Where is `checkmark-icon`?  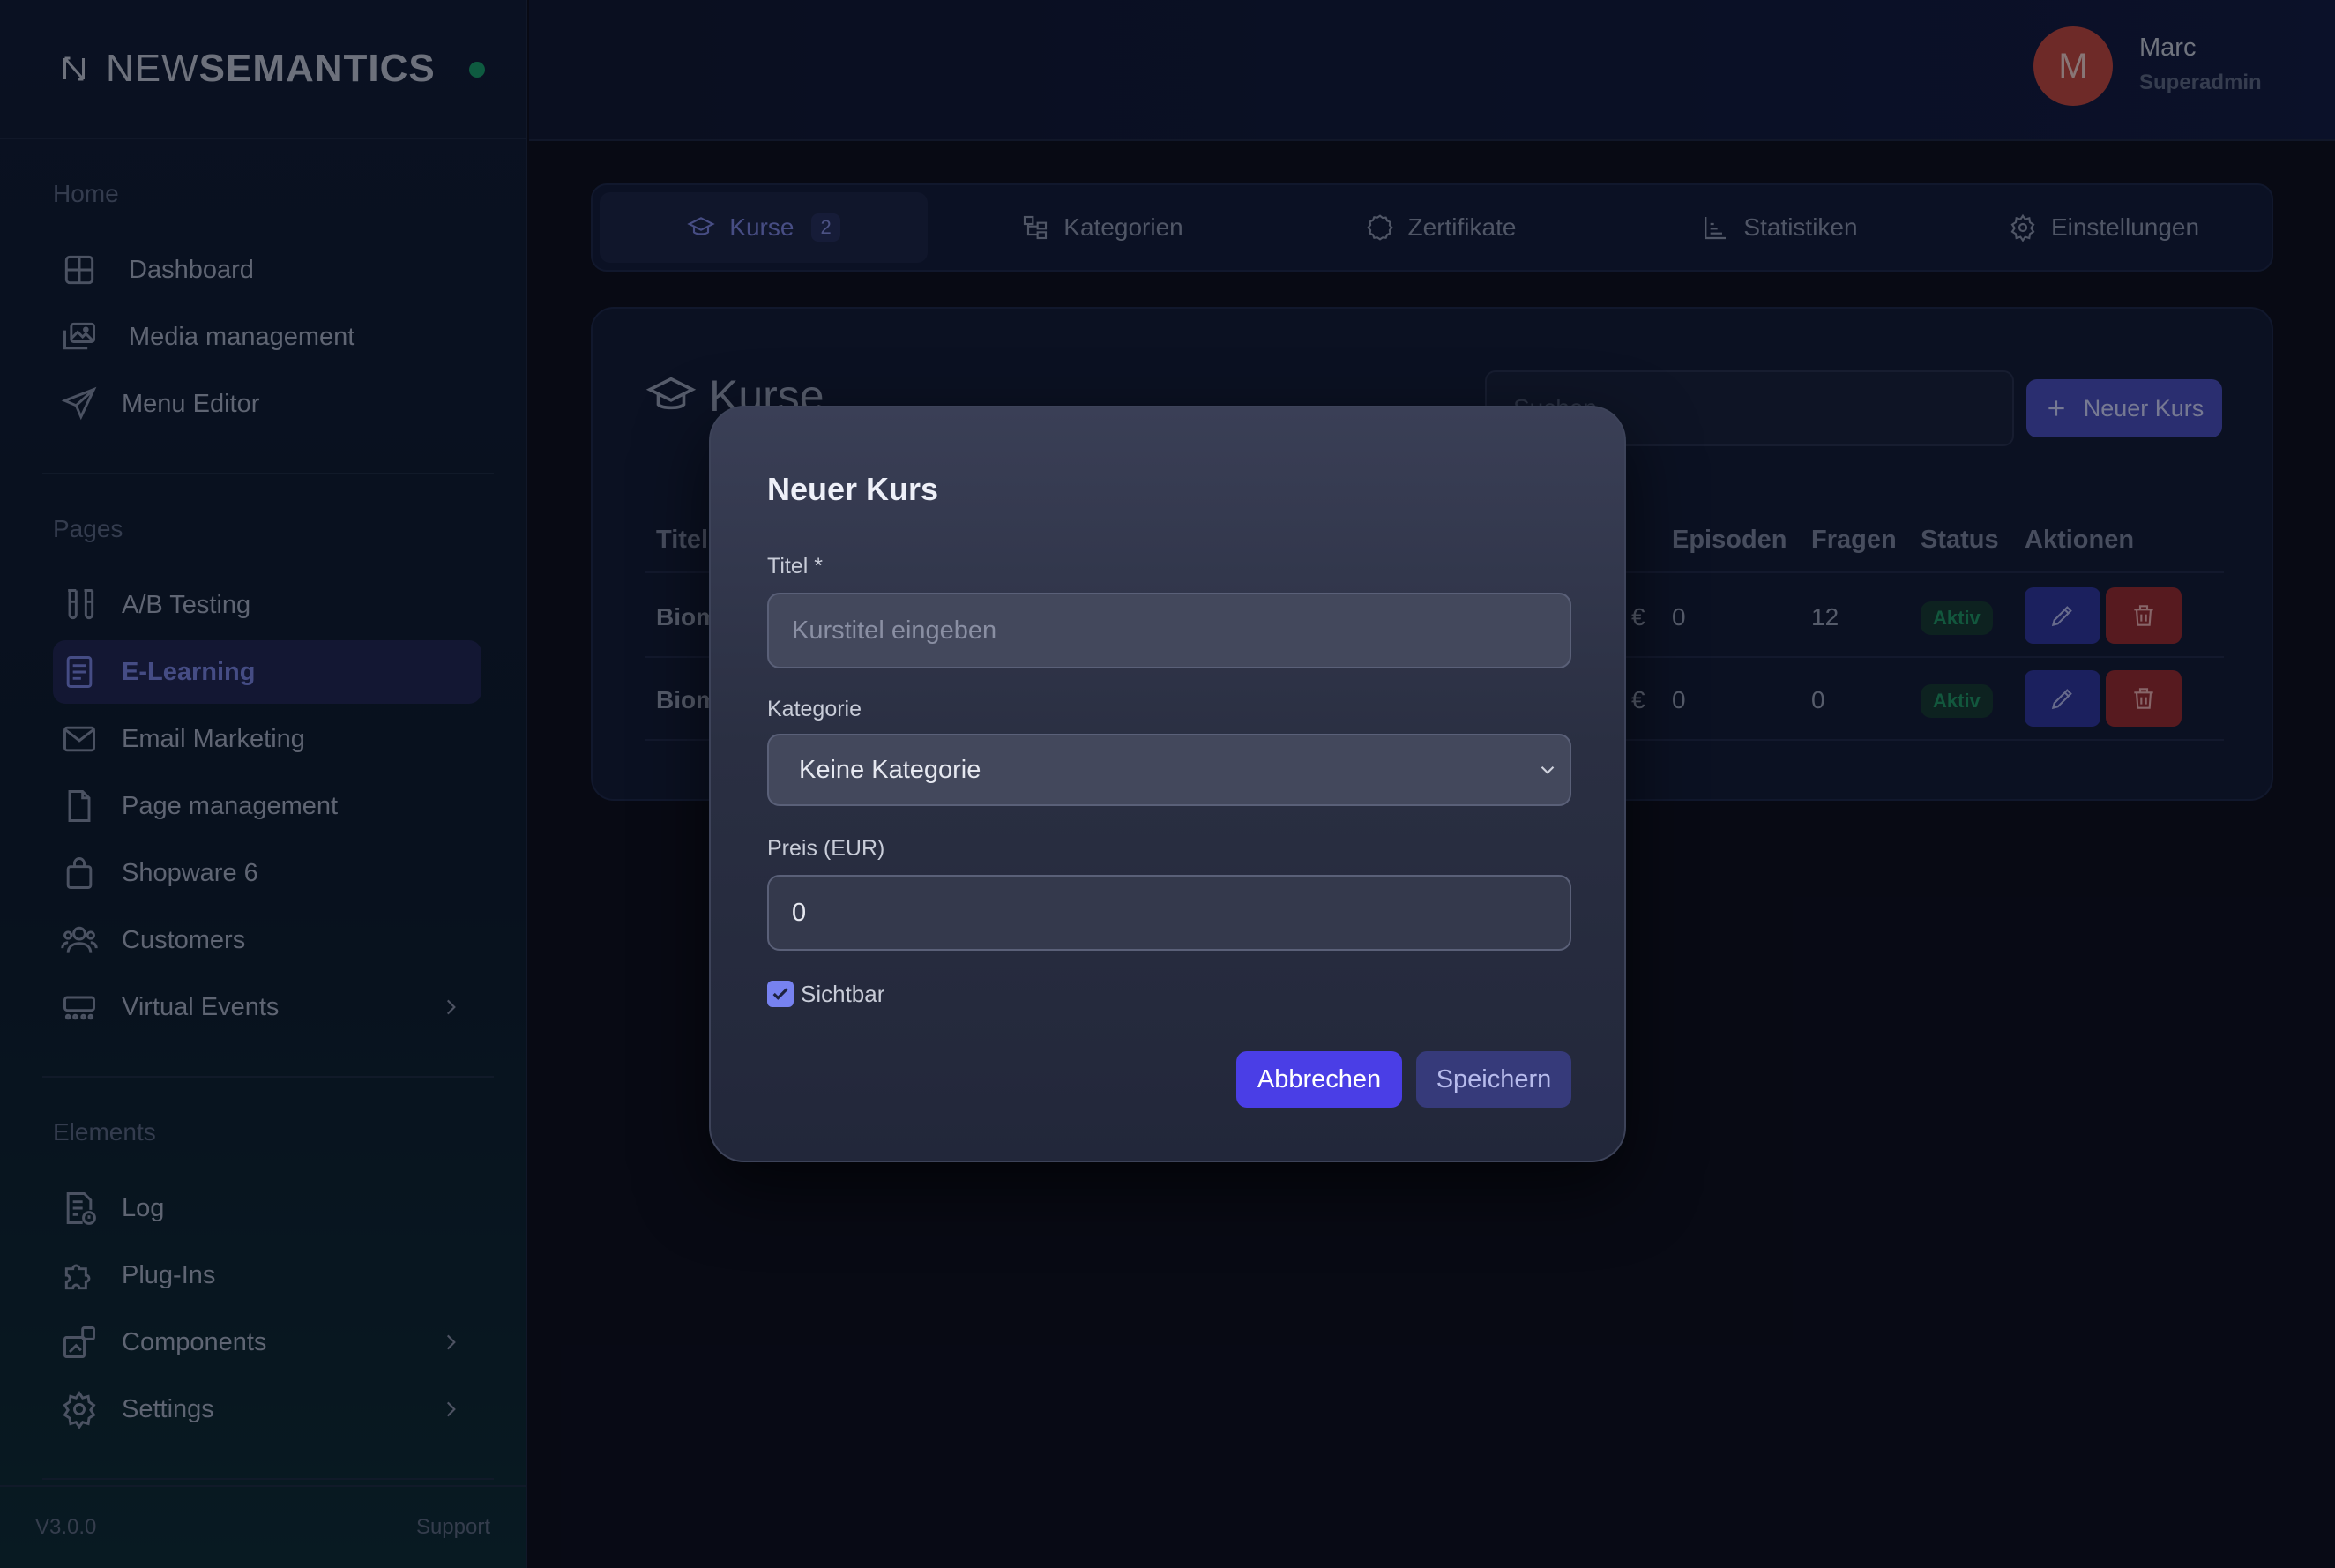
checkmark-icon is located at coordinates (780, 994).